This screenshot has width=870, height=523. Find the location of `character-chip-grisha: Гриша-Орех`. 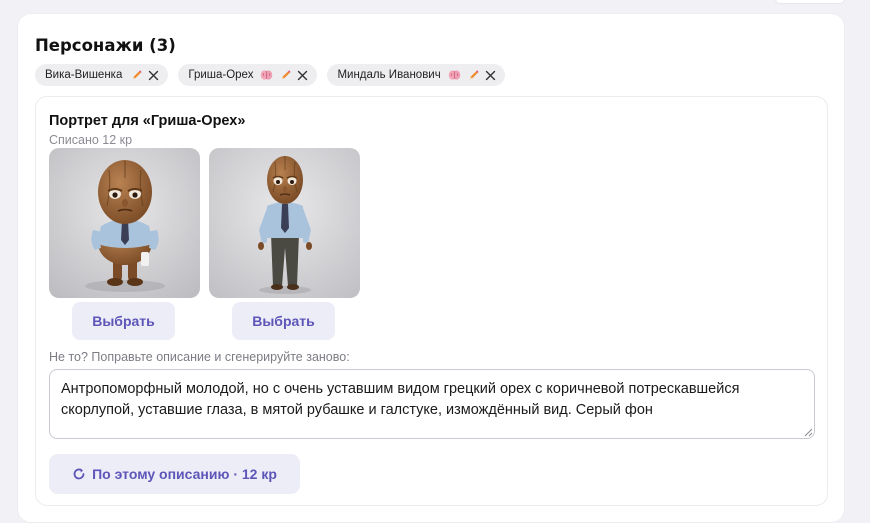

character-chip-grisha: Гриша-Орех is located at coordinates (248, 75).